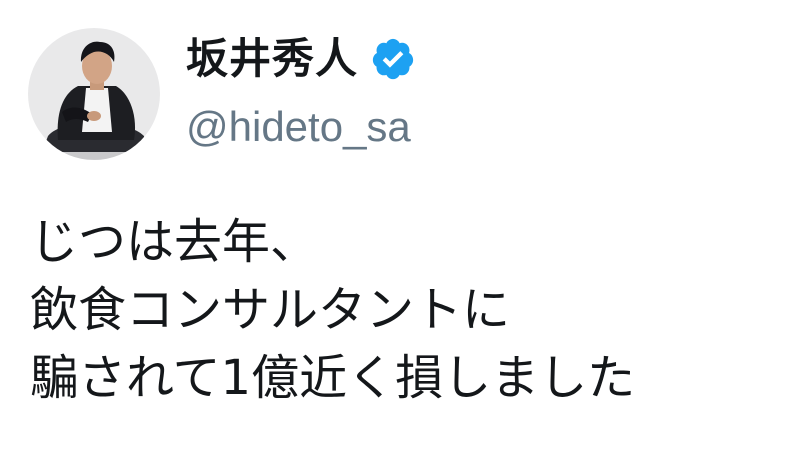 The image size is (801, 456). What do you see at coordinates (466, 59) in the screenshot?
I see `name-row: 坂井秀人` at bounding box center [466, 59].